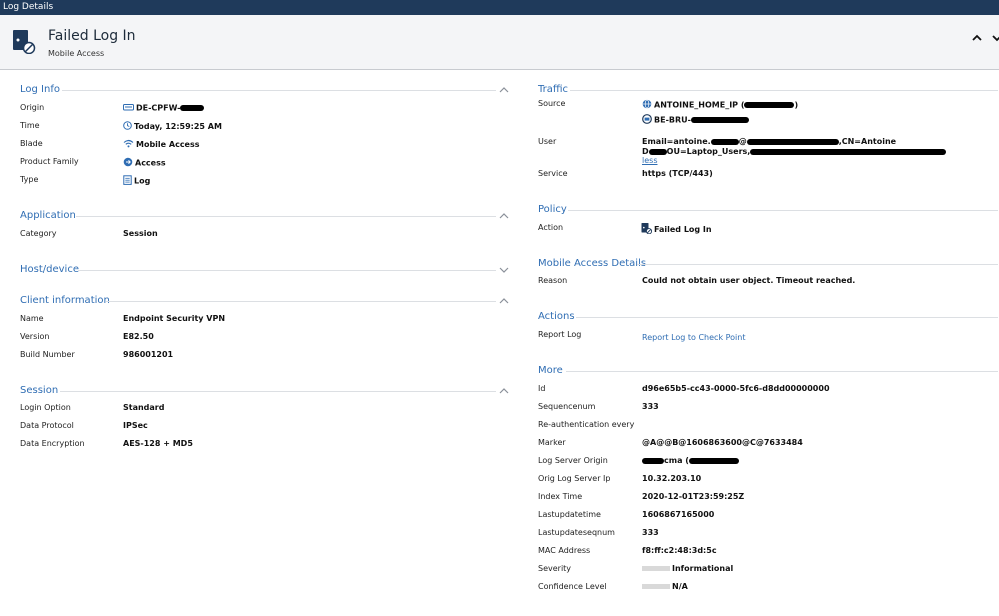  I want to click on lastupdatetime-value: 1606867165000, so click(678, 514).